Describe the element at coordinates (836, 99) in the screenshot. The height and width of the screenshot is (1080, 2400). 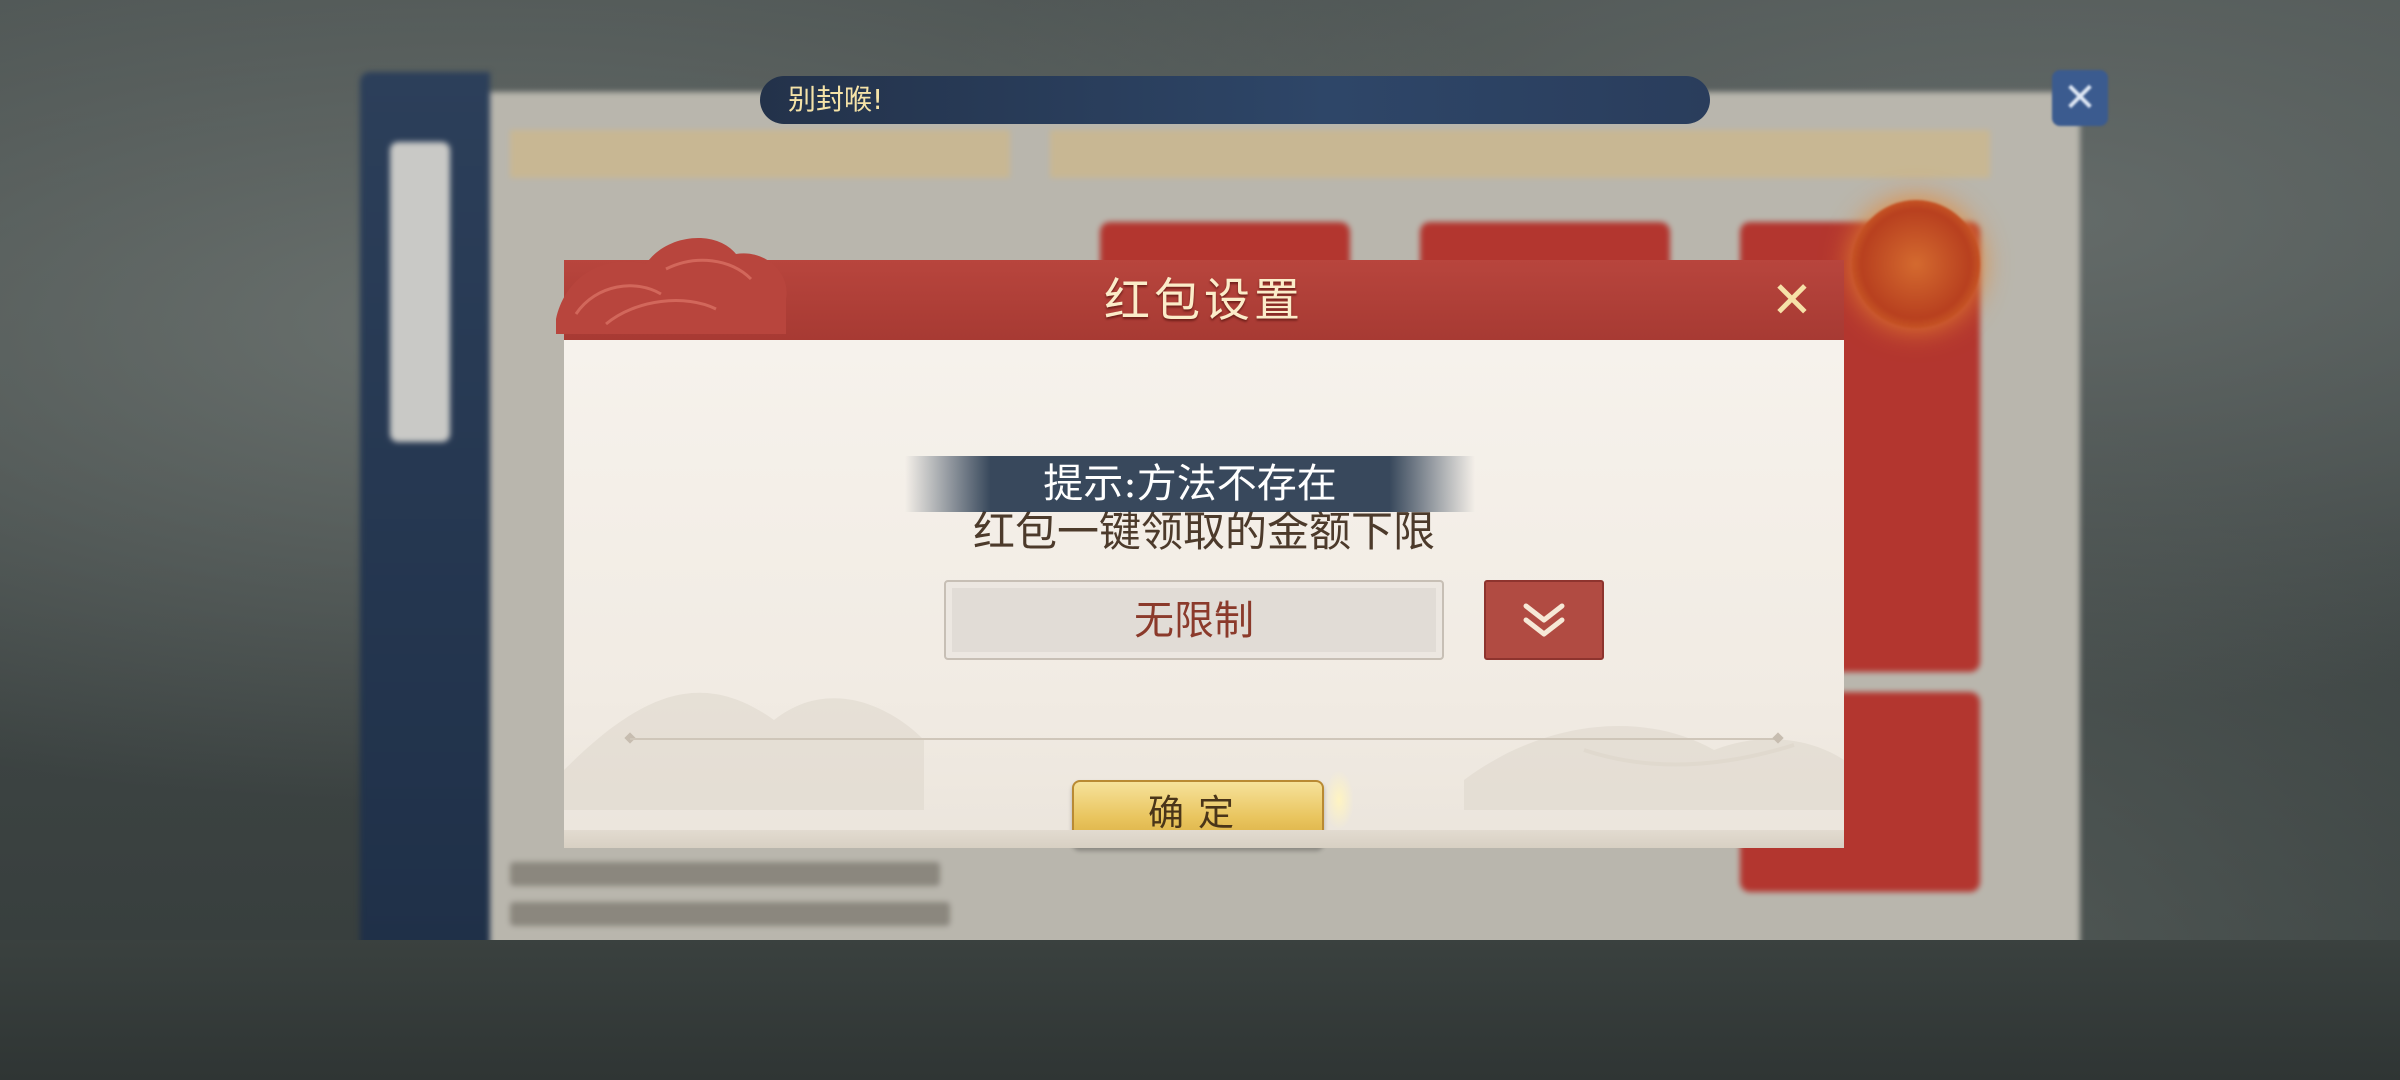
I see `background-banner-text: 别封喉!` at that location.